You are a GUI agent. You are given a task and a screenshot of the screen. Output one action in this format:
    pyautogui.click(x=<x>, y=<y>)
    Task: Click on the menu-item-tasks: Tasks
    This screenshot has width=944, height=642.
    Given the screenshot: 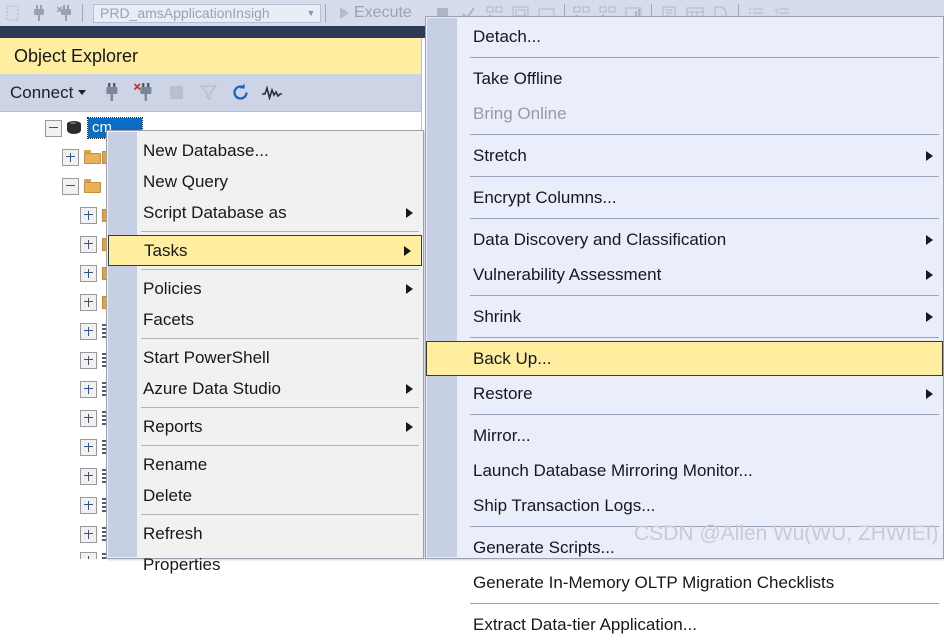 What is the action you would take?
    pyautogui.click(x=265, y=250)
    